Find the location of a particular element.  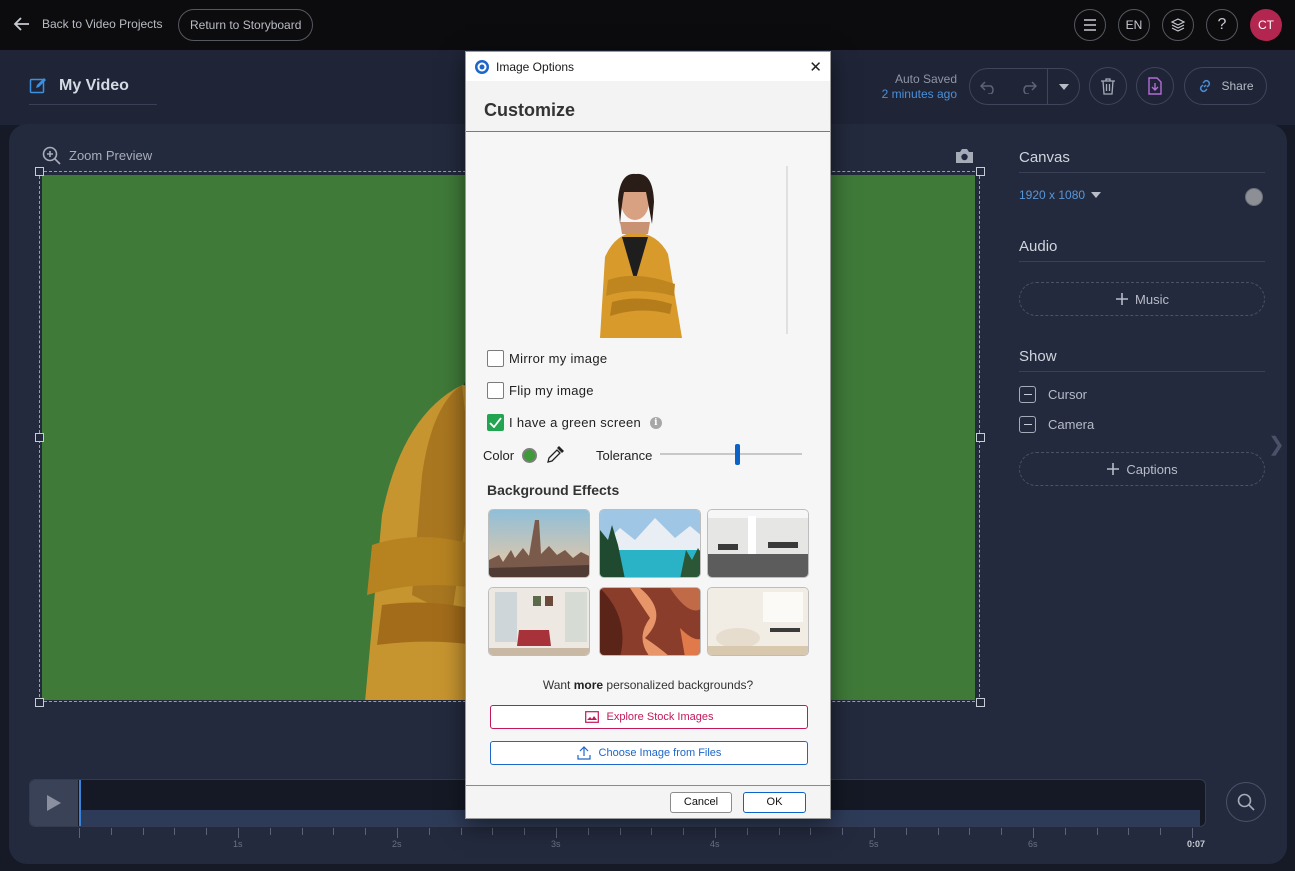

lounge-image is located at coordinates (758, 621).